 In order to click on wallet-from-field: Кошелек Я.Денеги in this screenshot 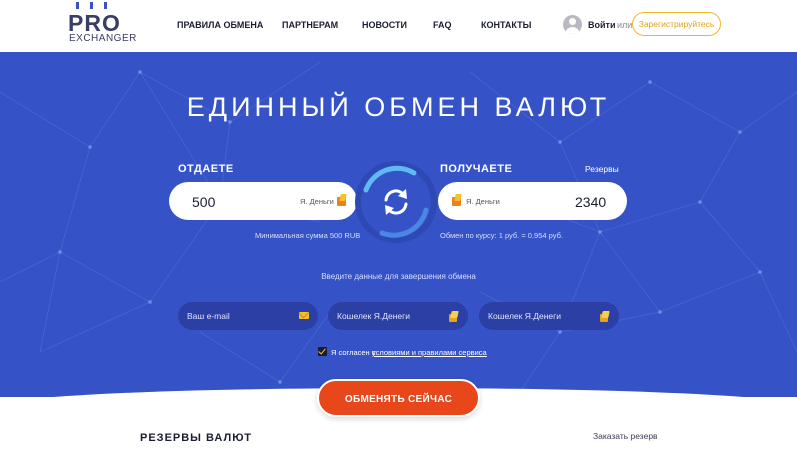, I will do `click(398, 316)`.